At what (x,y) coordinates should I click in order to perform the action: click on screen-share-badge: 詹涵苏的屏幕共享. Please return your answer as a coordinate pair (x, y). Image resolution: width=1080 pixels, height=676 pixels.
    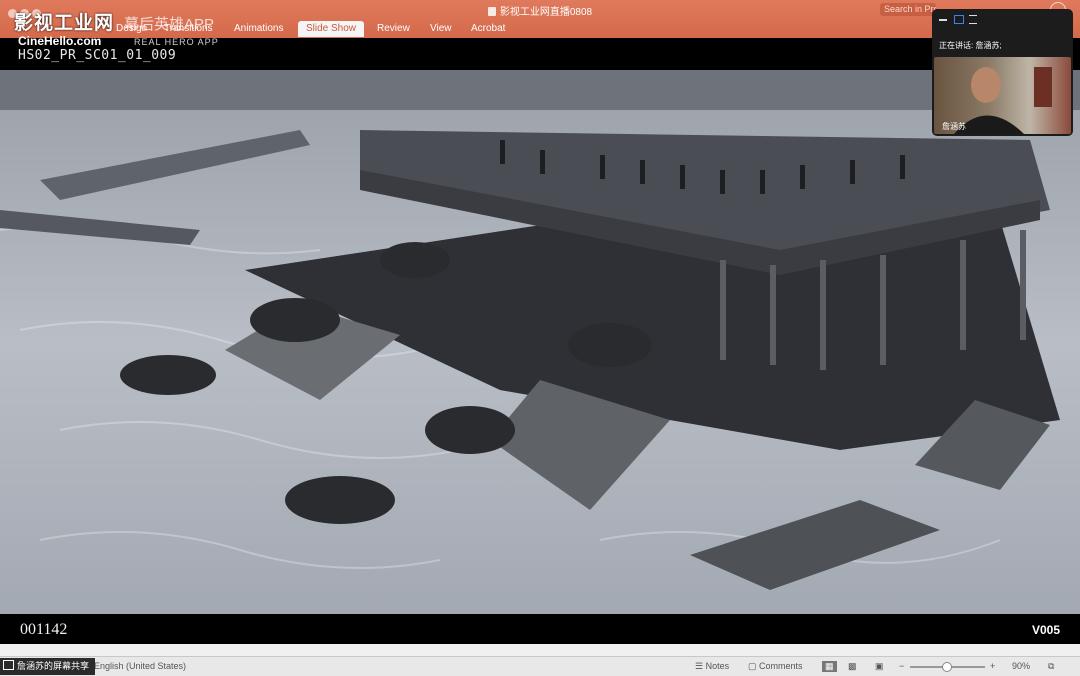
    Looking at the image, I should click on (48, 666).